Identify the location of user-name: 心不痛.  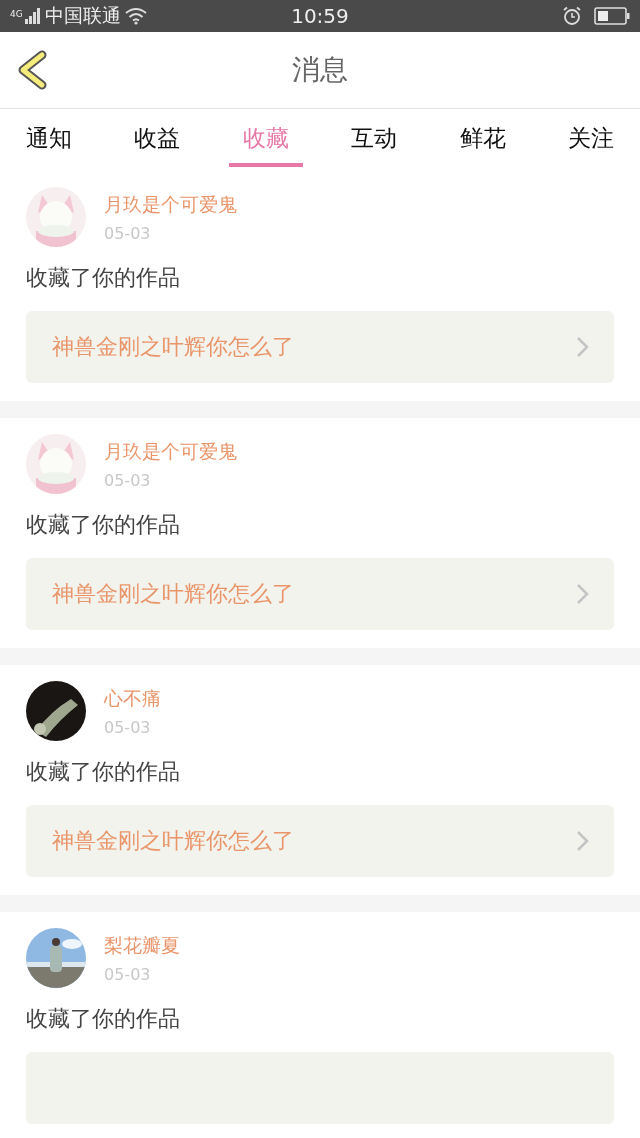
(132, 698).